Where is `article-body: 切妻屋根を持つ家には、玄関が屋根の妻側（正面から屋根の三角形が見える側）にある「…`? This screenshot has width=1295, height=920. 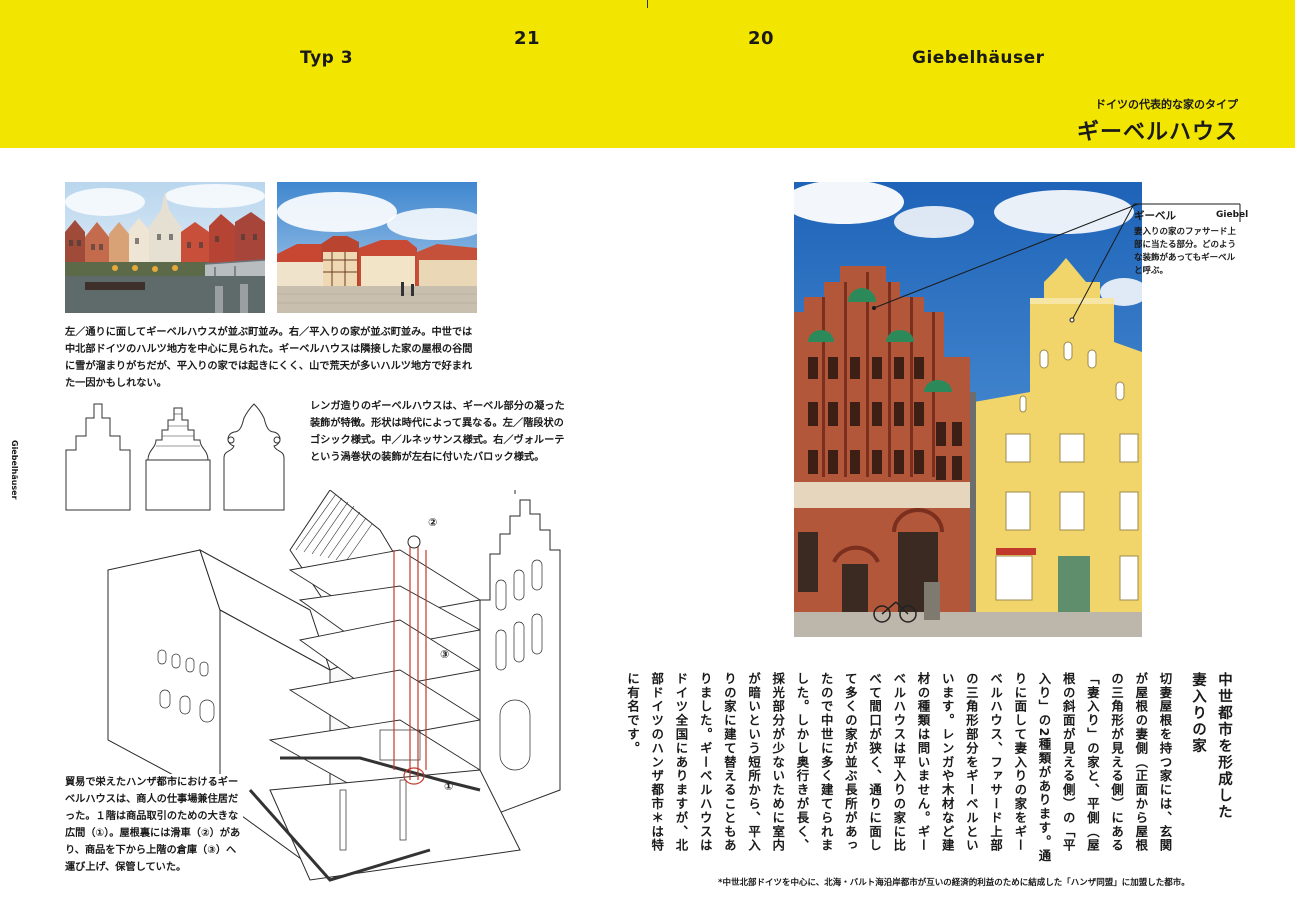
article-body: 切妻屋根を持つ家には、玄関が屋根の妻側（正面から屋根の三角形が見える側）にある「… is located at coordinates (899, 767).